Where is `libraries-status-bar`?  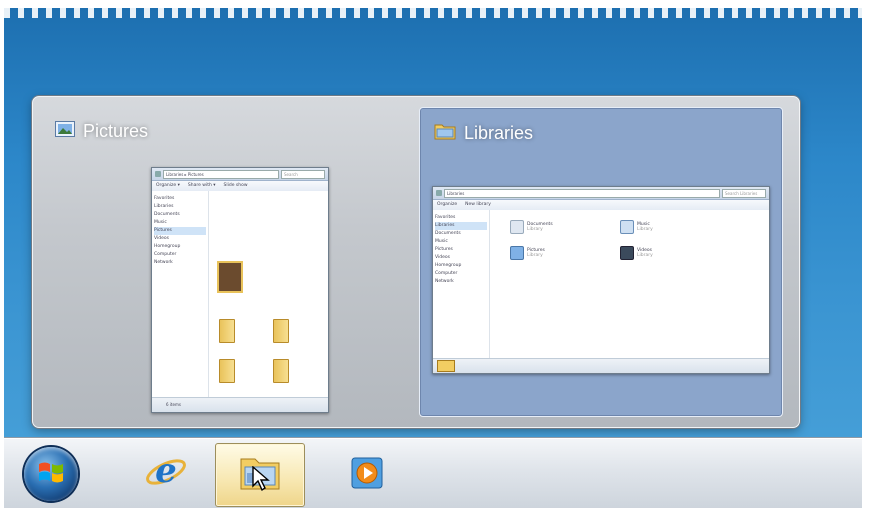 libraries-status-bar is located at coordinates (601, 365).